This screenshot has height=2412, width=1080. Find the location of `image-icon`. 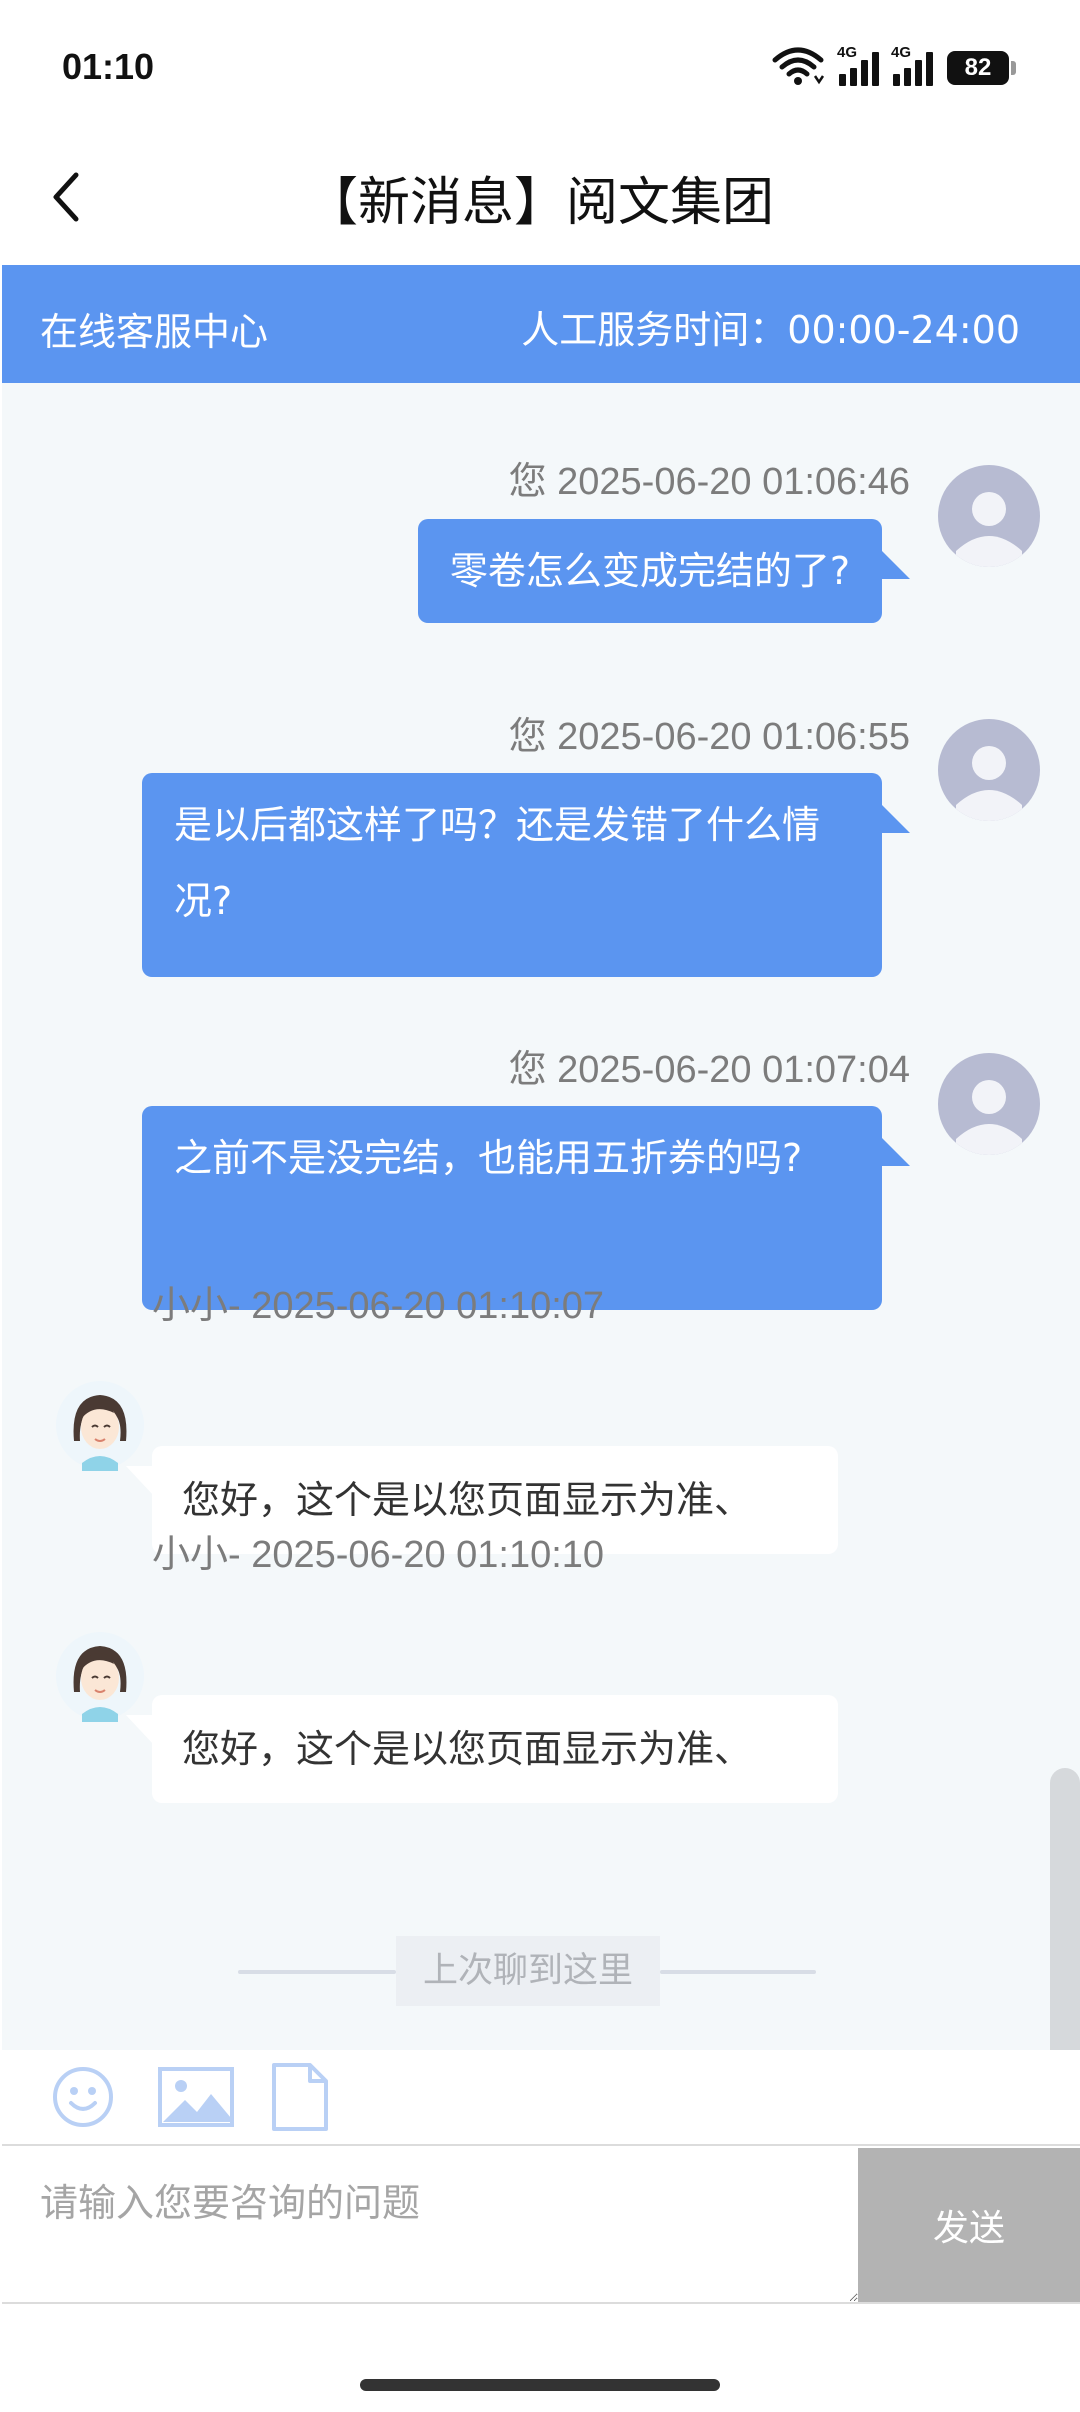

image-icon is located at coordinates (196, 2097).